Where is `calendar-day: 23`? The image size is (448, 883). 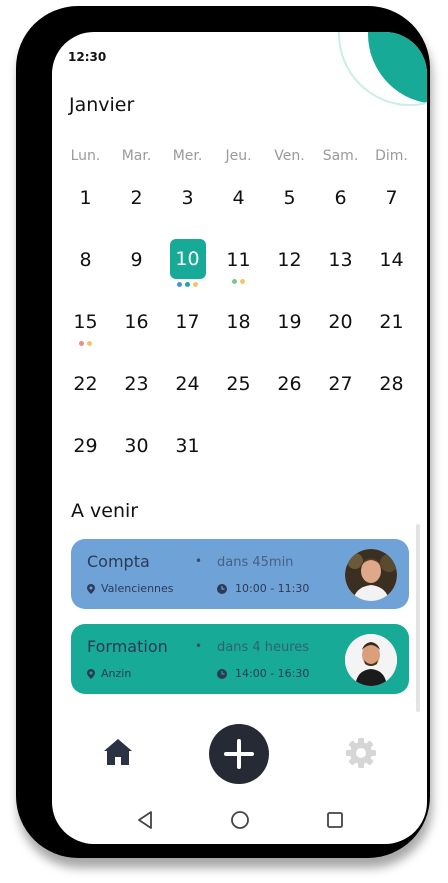 calendar-day: 23 is located at coordinates (136, 399).